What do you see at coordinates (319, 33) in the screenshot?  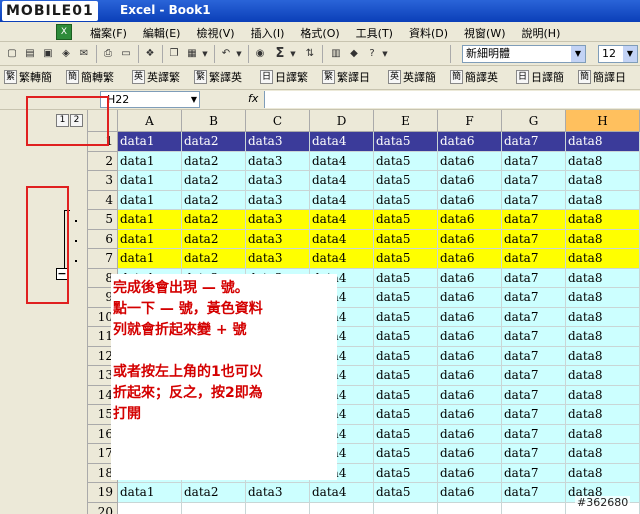 I see `menu-item: 格式(O)` at bounding box center [319, 33].